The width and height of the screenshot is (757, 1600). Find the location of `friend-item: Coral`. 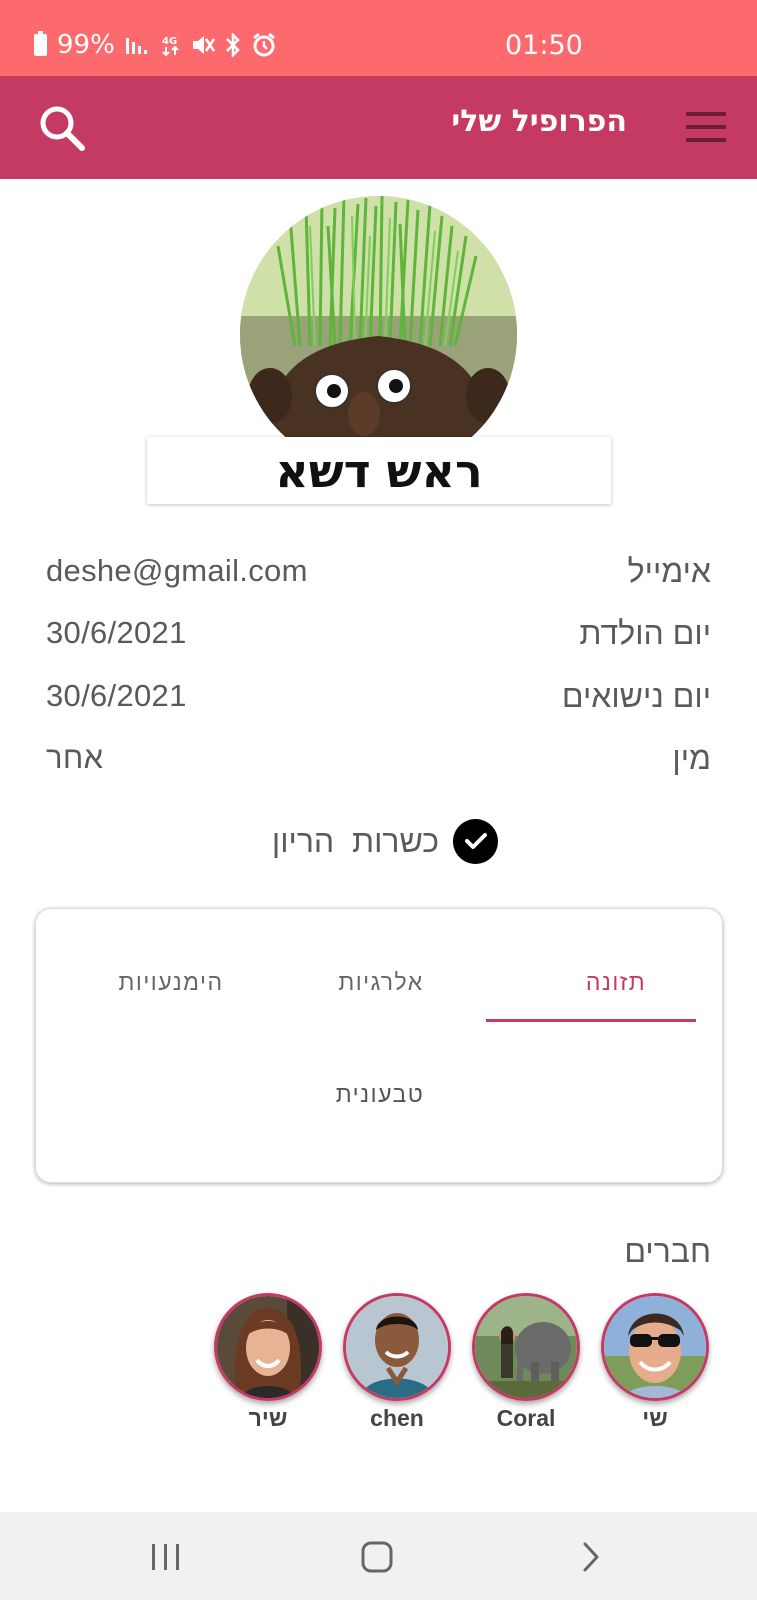

friend-item: Coral is located at coordinates (526, 1362).